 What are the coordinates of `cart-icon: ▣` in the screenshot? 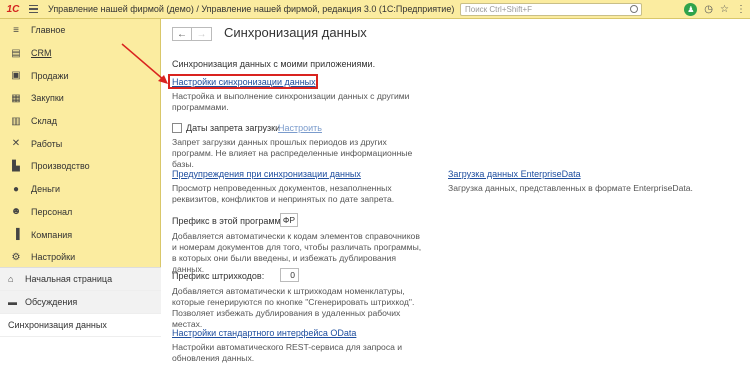 It's located at (16, 76).